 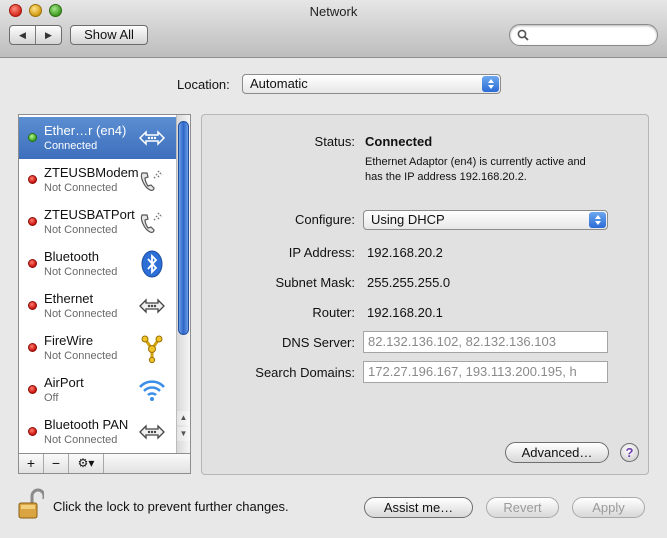 I want to click on service-name: Bluetooth PAN, so click(x=86, y=424).